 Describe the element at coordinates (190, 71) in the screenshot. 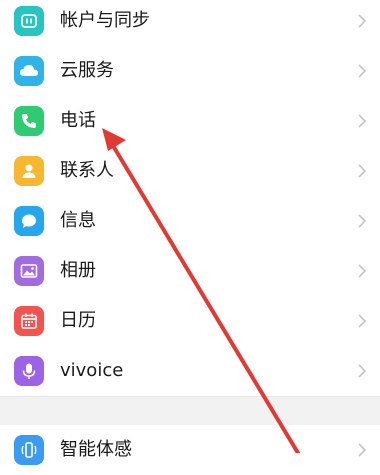

I see `settings-item-cloud-service: 云服务` at that location.